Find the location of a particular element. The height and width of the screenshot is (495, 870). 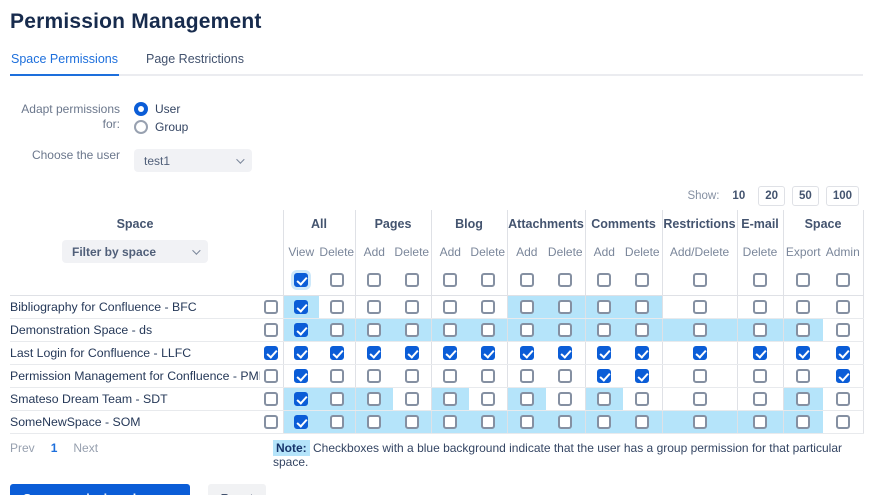

select-all-checkbox-comments-delete is located at coordinates (642, 280).